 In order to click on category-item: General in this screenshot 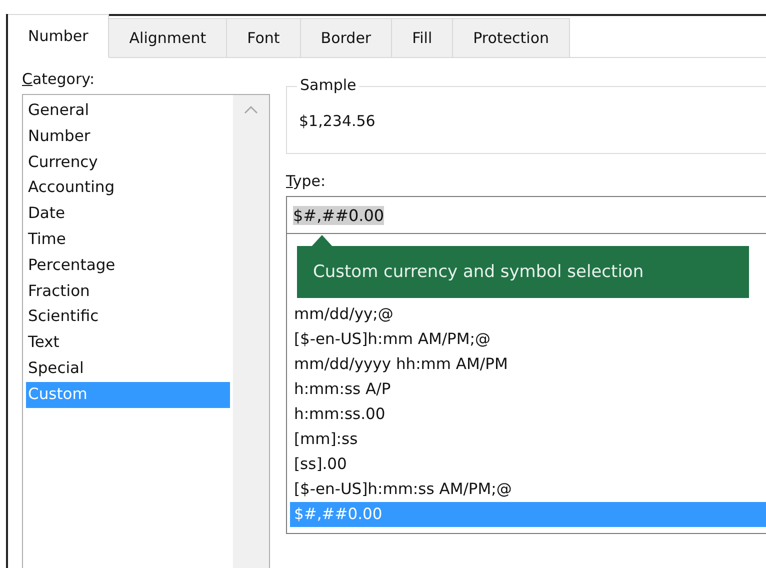, I will do `click(128, 111)`.